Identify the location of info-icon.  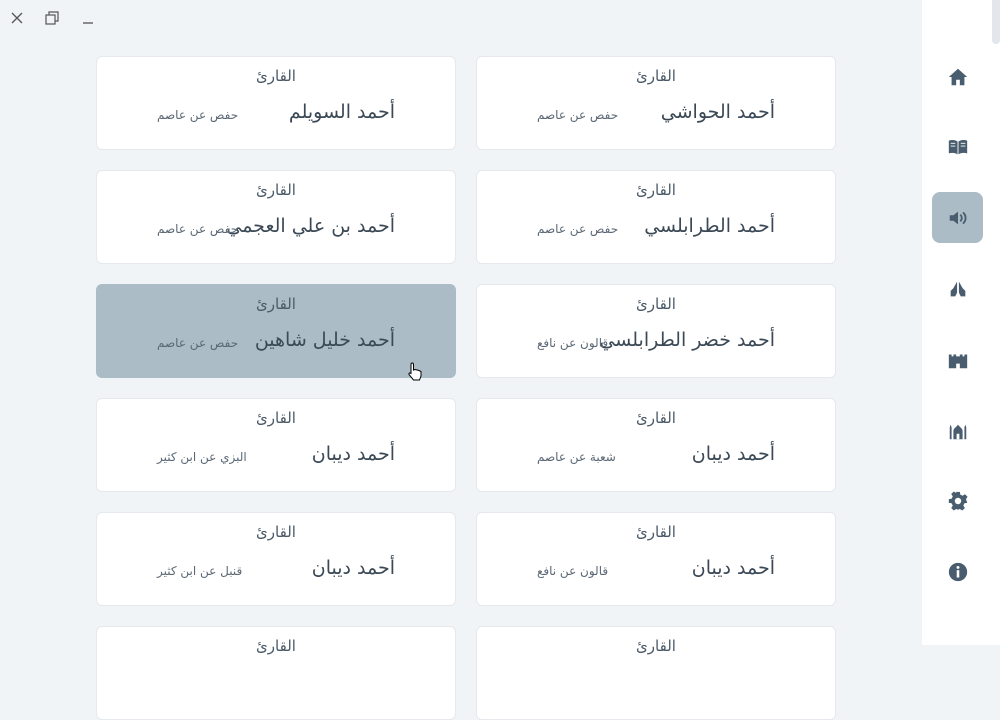
(957, 571).